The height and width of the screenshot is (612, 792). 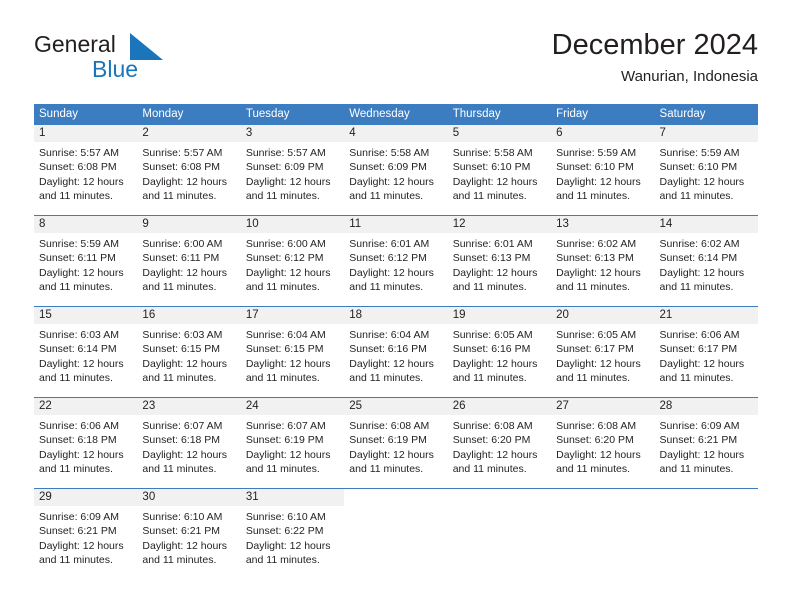 I want to click on day-number: 1, so click(x=86, y=133).